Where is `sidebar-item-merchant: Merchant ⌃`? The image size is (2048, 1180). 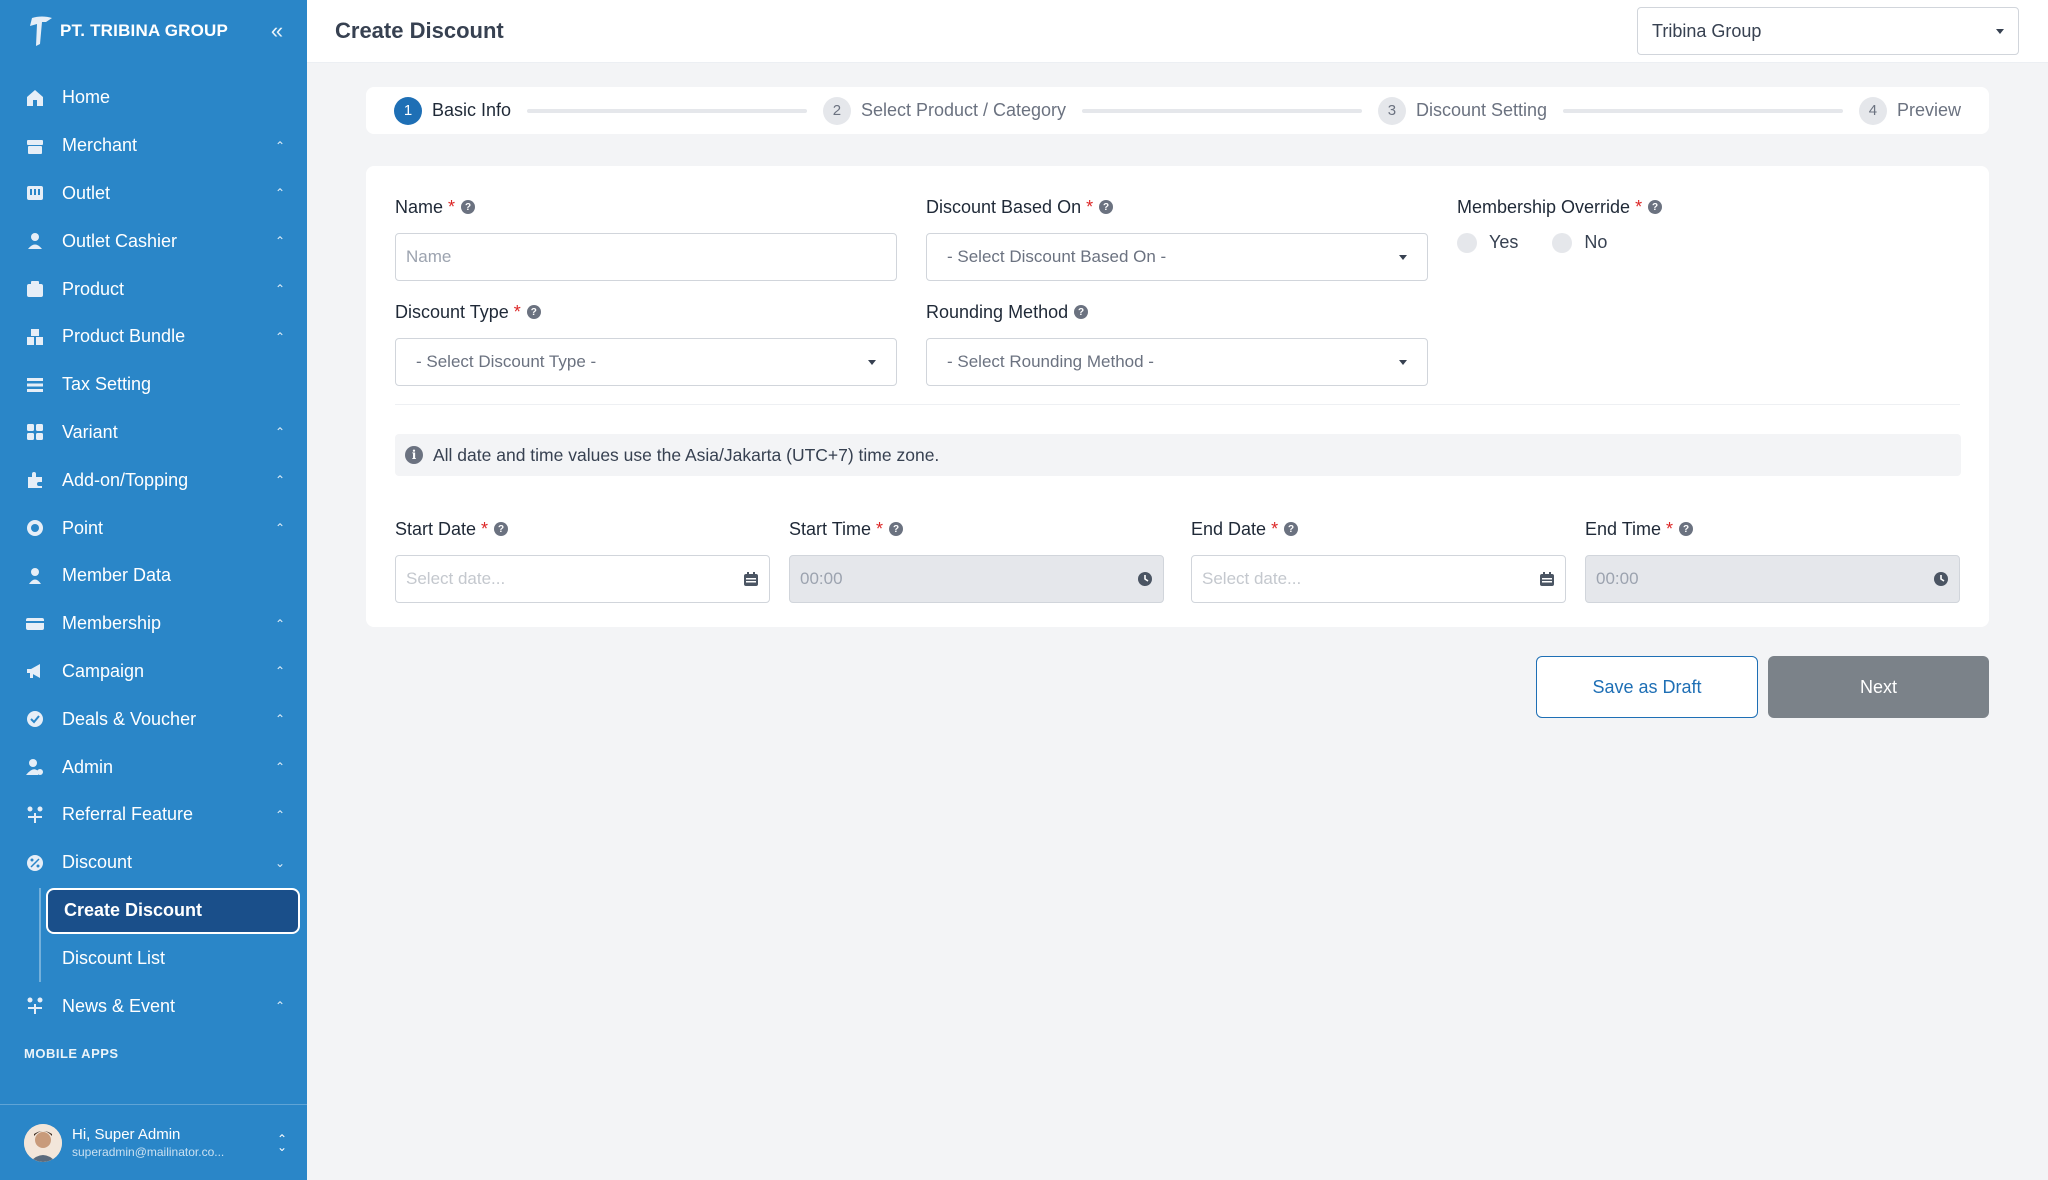
sidebar-item-merchant: Merchant ⌃ is located at coordinates (153, 146).